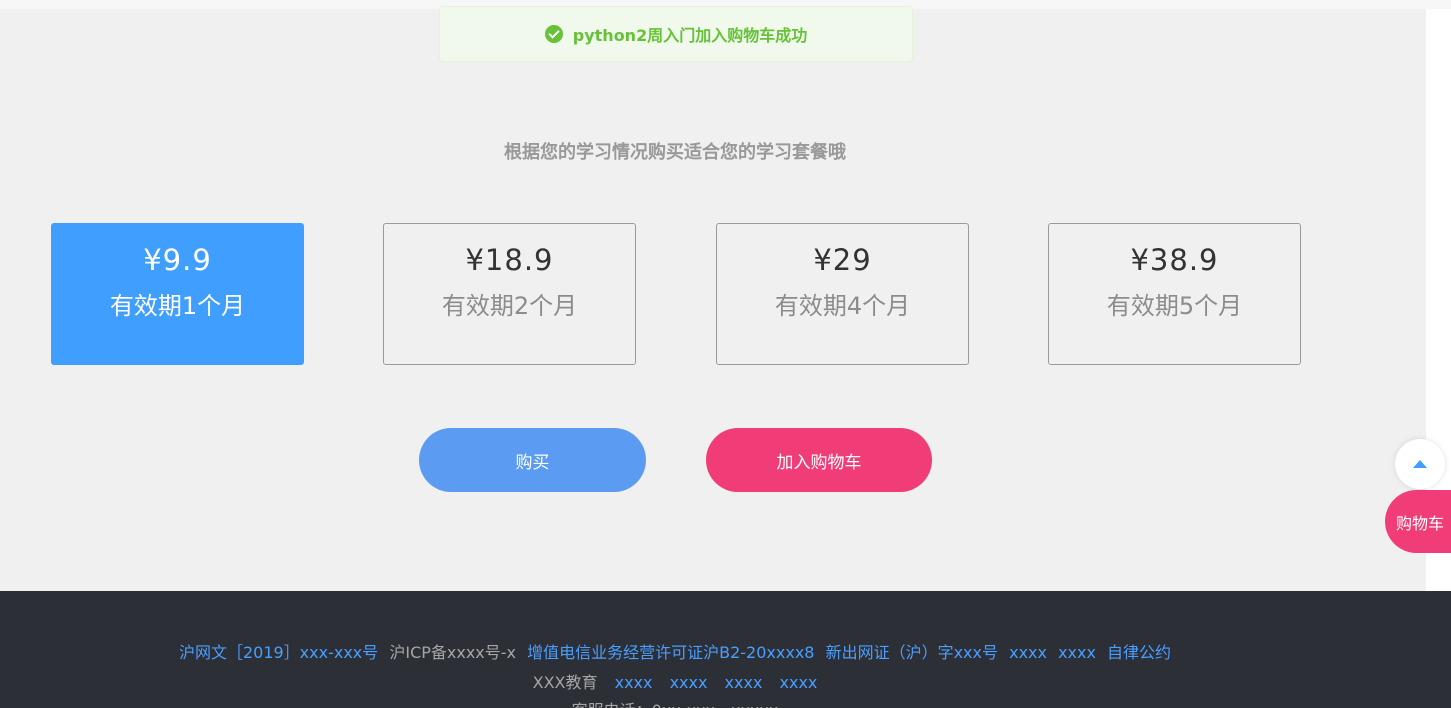 The width and height of the screenshot is (1451, 708). What do you see at coordinates (690, 35) in the screenshot?
I see `toast-message: python2周入门加入购物车成功` at bounding box center [690, 35].